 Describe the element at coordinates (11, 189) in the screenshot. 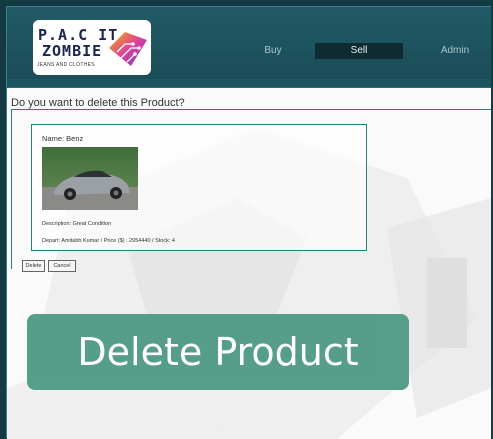

I see `fieldset-border-left` at that location.